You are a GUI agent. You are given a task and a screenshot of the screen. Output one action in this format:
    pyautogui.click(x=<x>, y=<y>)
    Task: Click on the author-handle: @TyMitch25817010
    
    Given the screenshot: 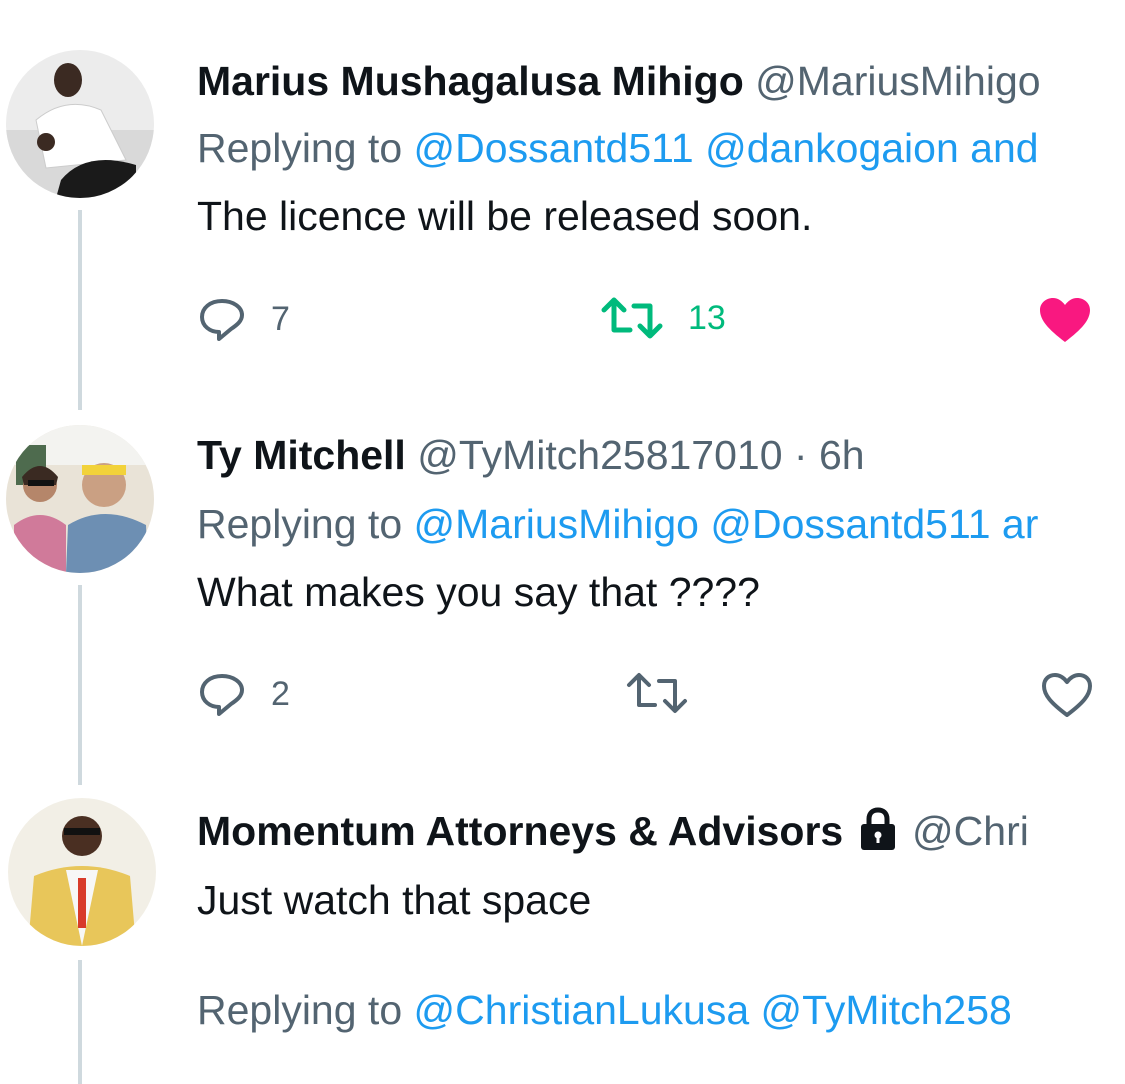 What is the action you would take?
    pyautogui.click(x=599, y=455)
    